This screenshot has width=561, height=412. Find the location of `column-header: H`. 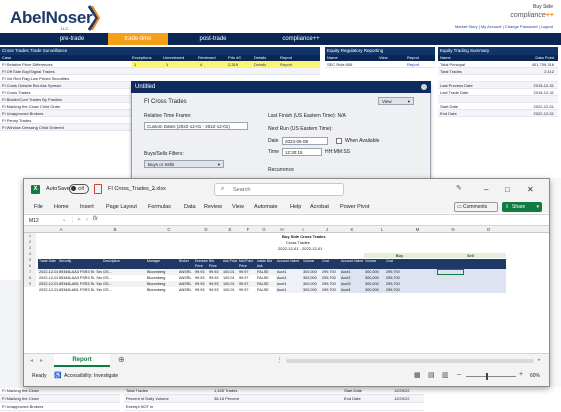

column-header: H is located at coordinates (282, 229).